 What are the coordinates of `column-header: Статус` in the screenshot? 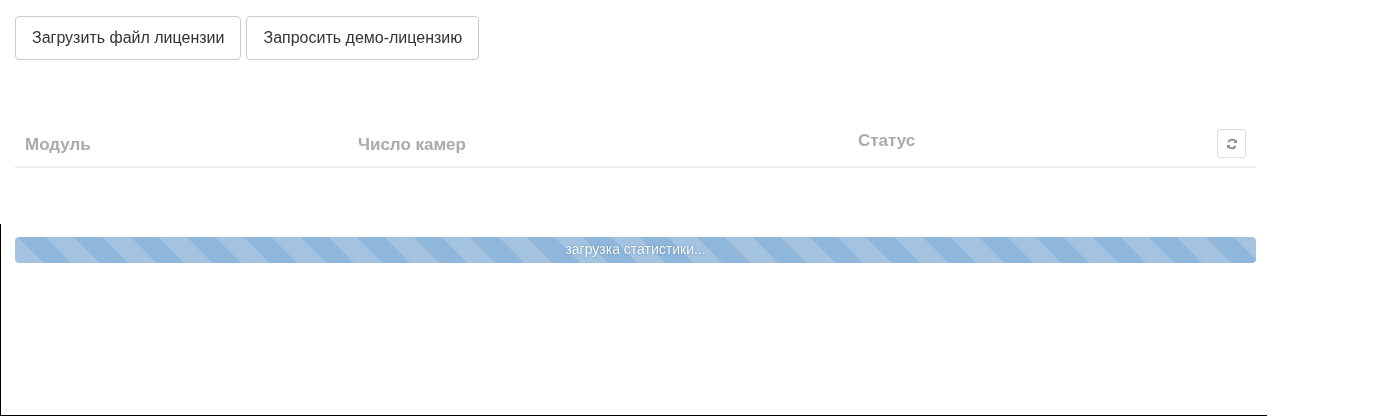 It's located at (887, 141).